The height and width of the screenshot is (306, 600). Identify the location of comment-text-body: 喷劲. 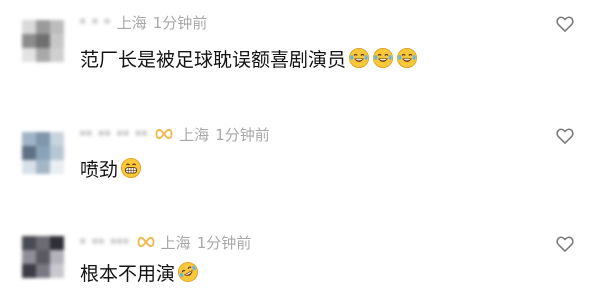
(99, 169).